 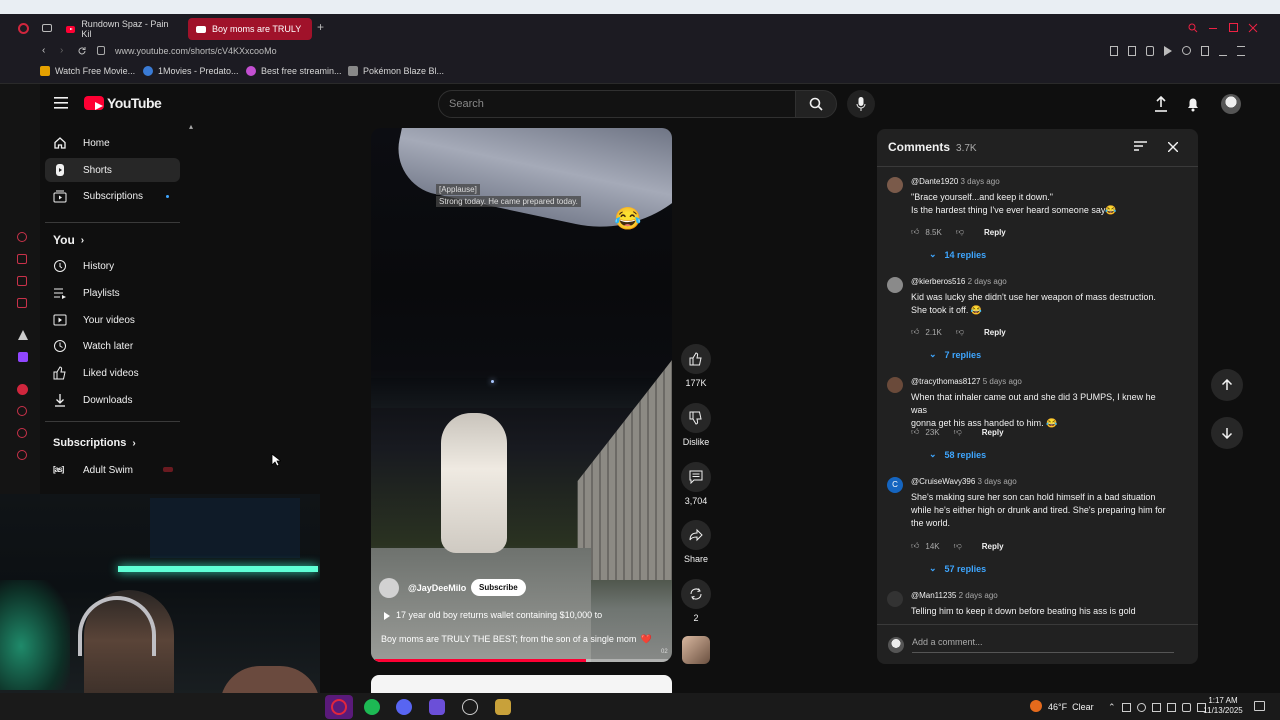 What do you see at coordinates (1186, 707) in the screenshot?
I see `volume-icon` at bounding box center [1186, 707].